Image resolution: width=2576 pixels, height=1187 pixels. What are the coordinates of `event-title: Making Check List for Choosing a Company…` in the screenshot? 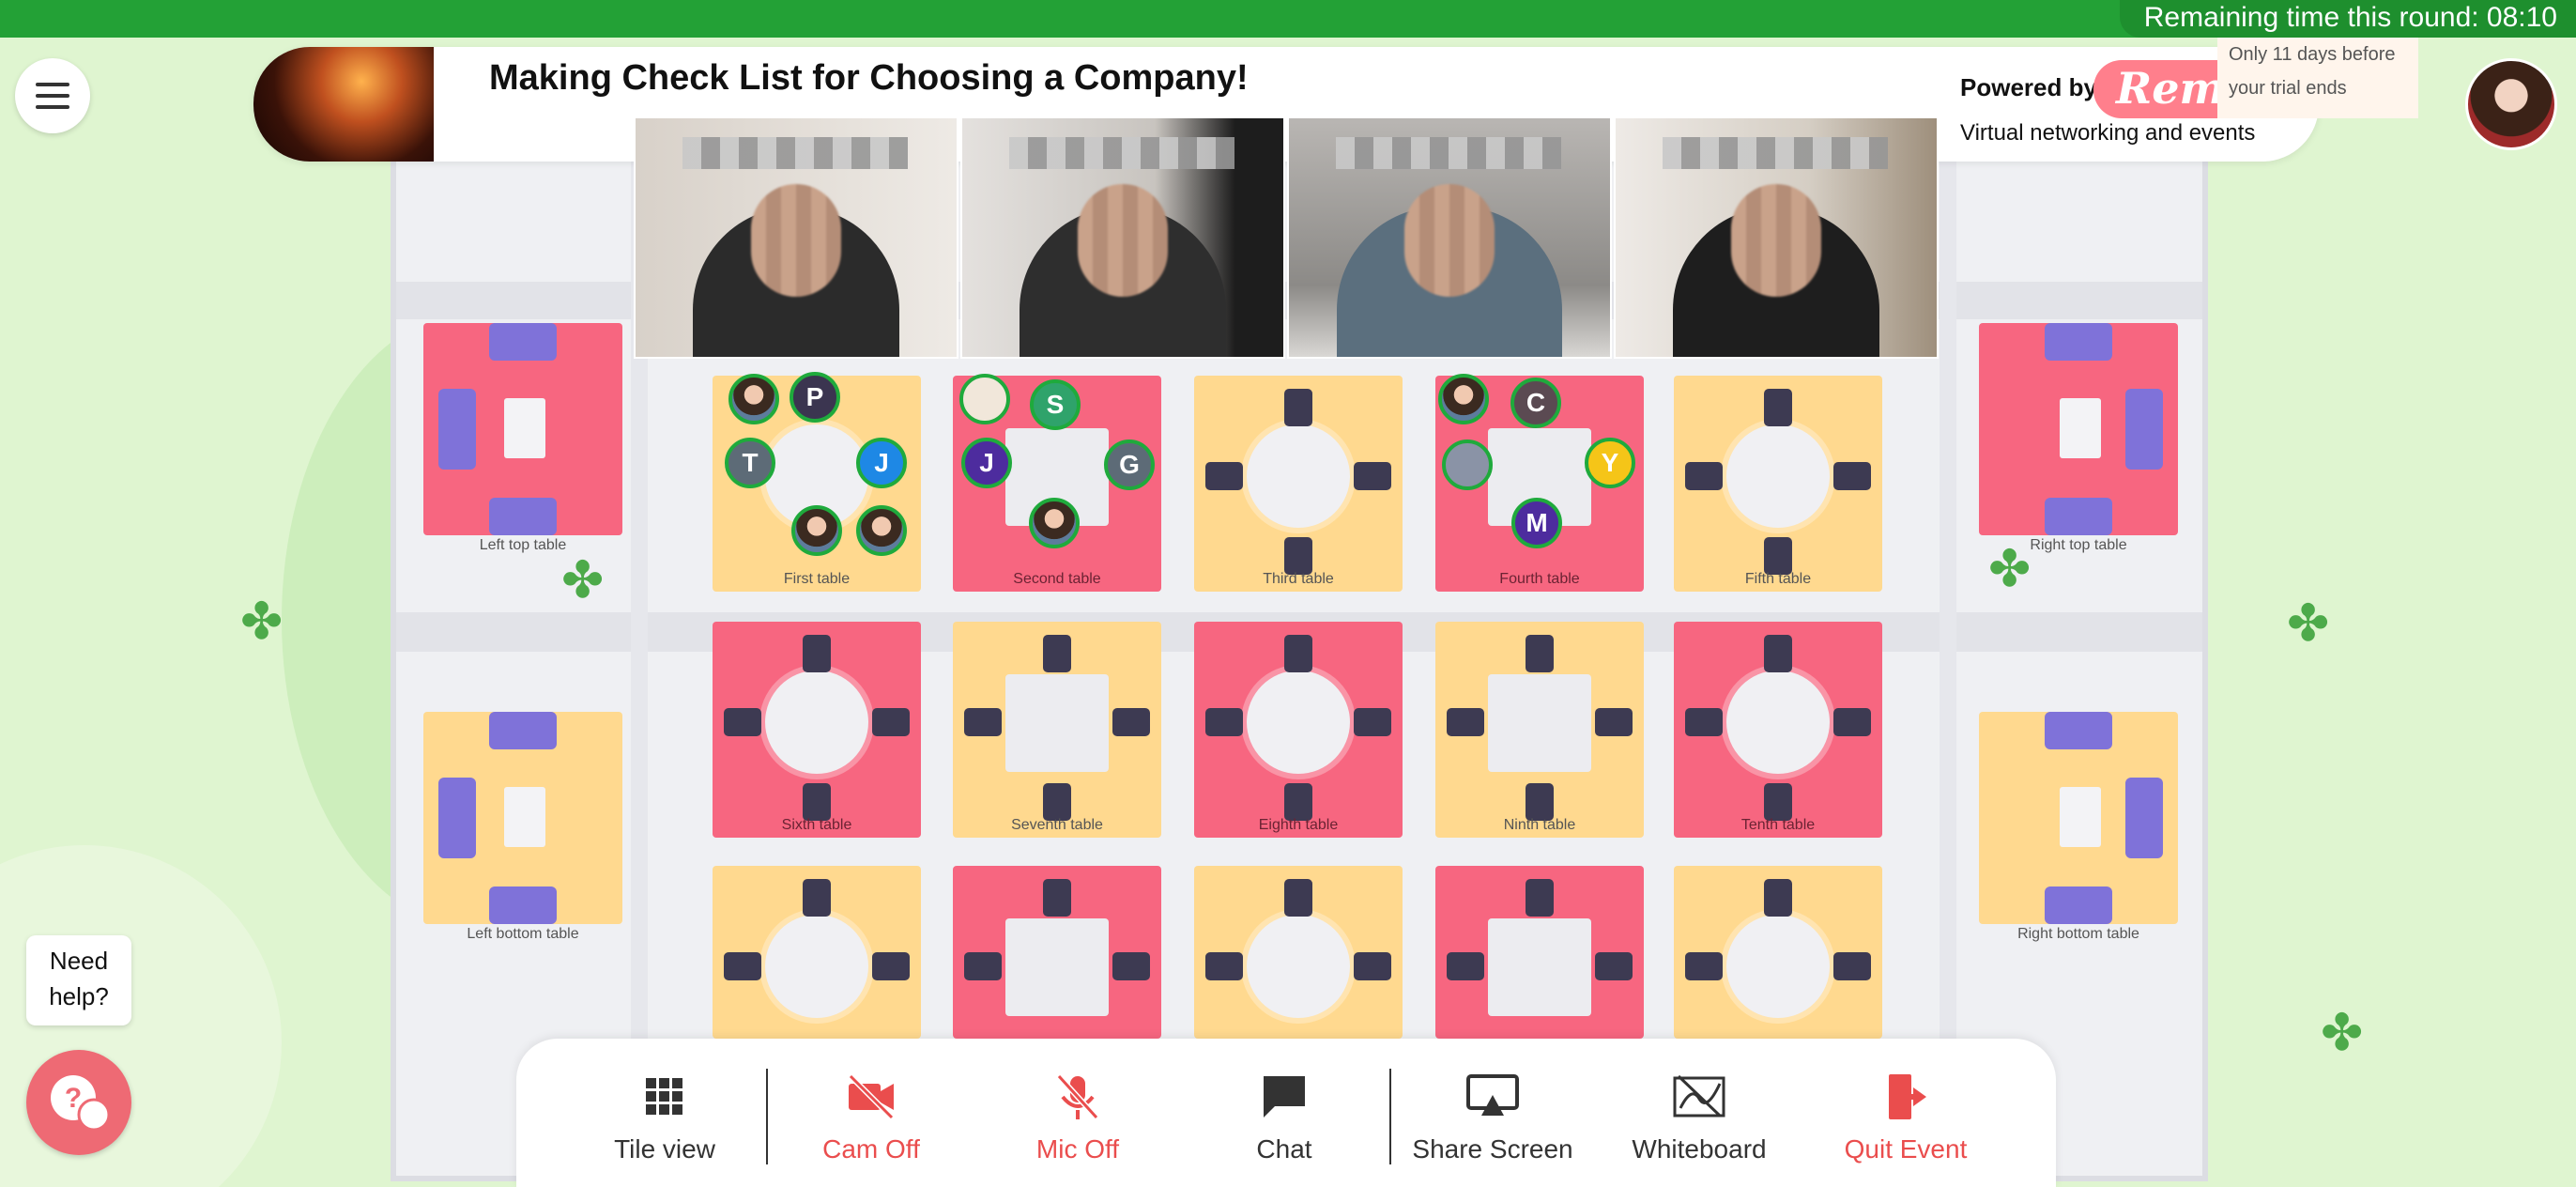 It's located at (869, 78).